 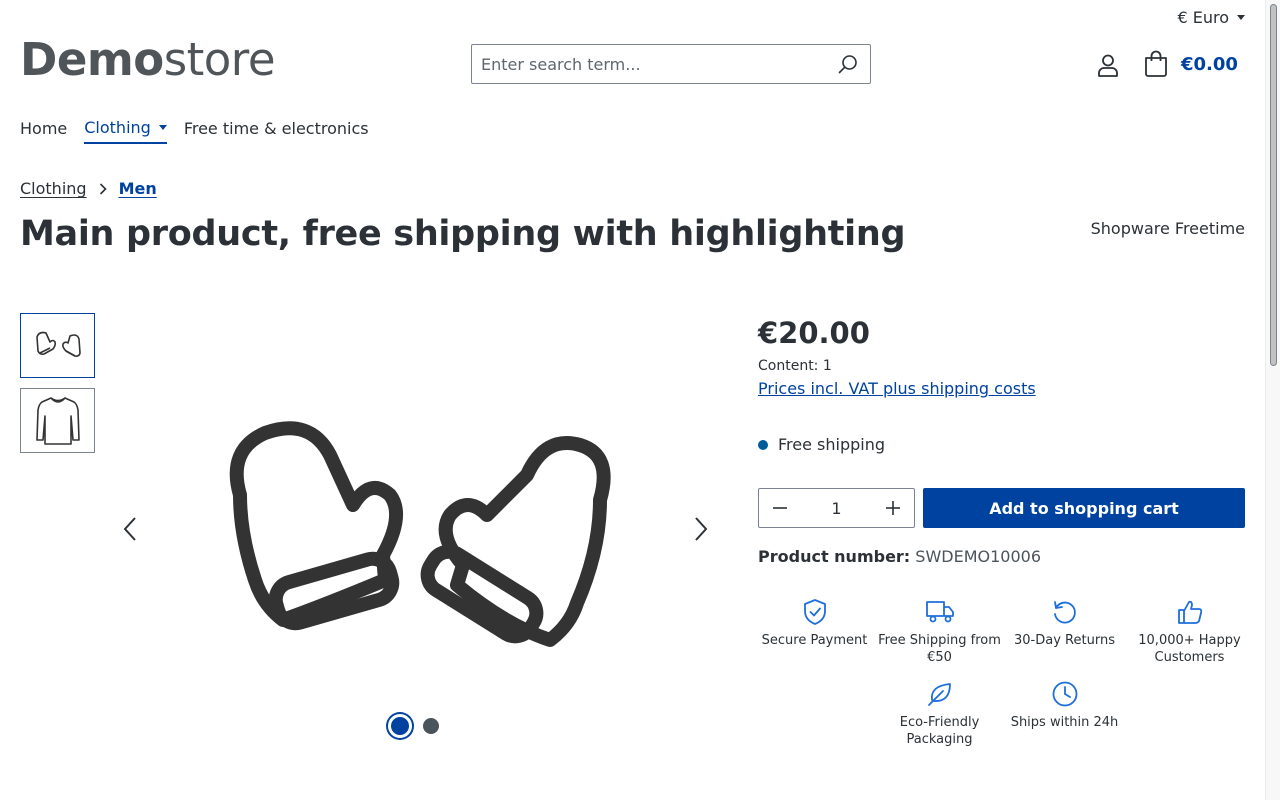 What do you see at coordinates (44, 128) in the screenshot?
I see `nav-item-label: Home` at bounding box center [44, 128].